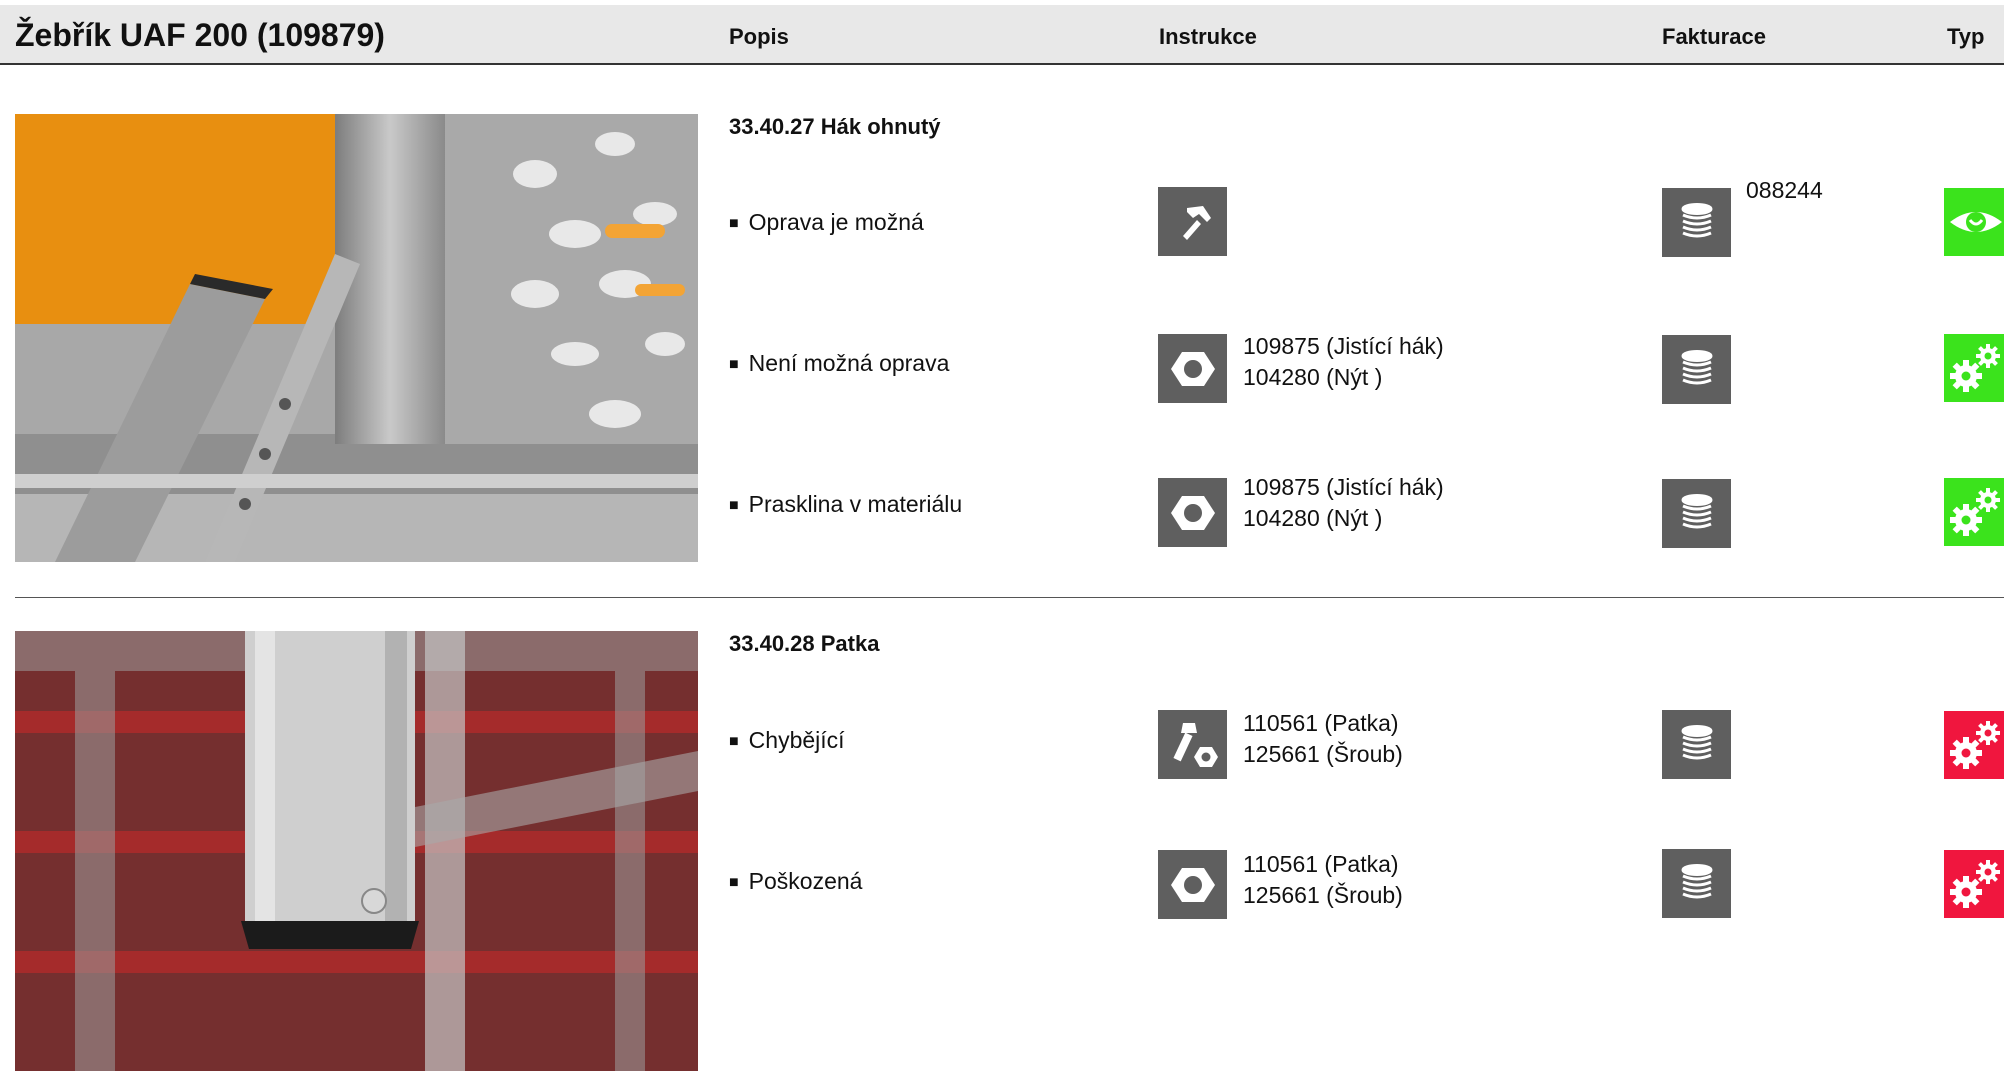 Image resolution: width=2004 pixels, height=1071 pixels. Describe the element at coordinates (1966, 36) in the screenshot. I see `column-header-typ: Typ` at that location.